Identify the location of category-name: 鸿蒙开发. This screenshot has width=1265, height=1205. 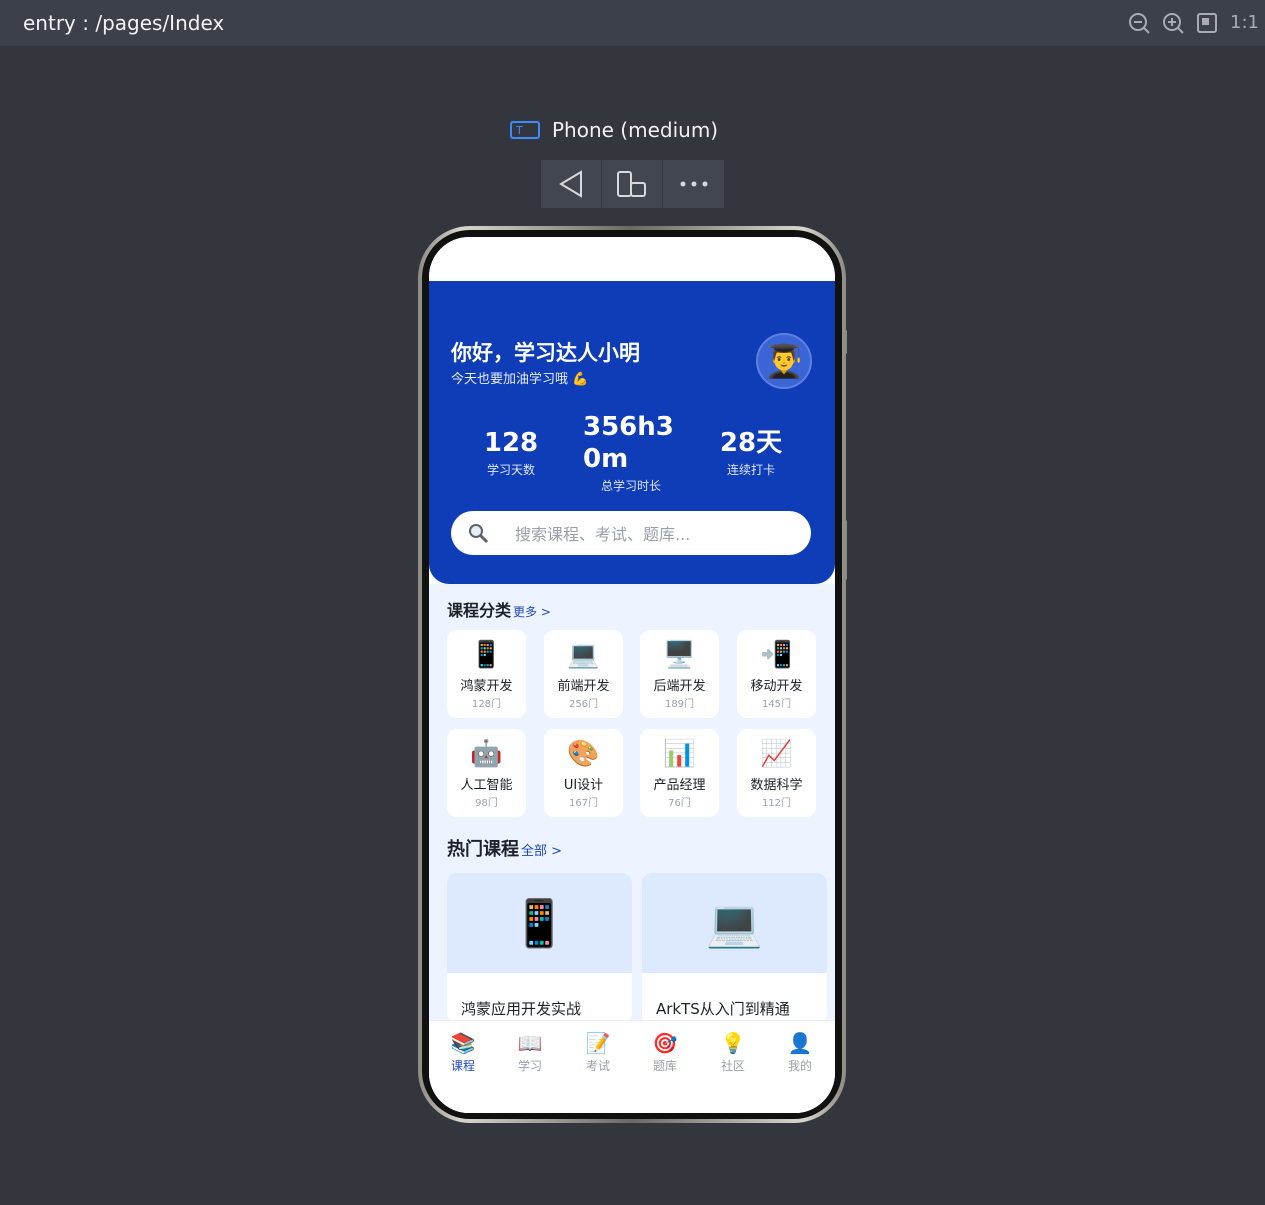
(486, 686).